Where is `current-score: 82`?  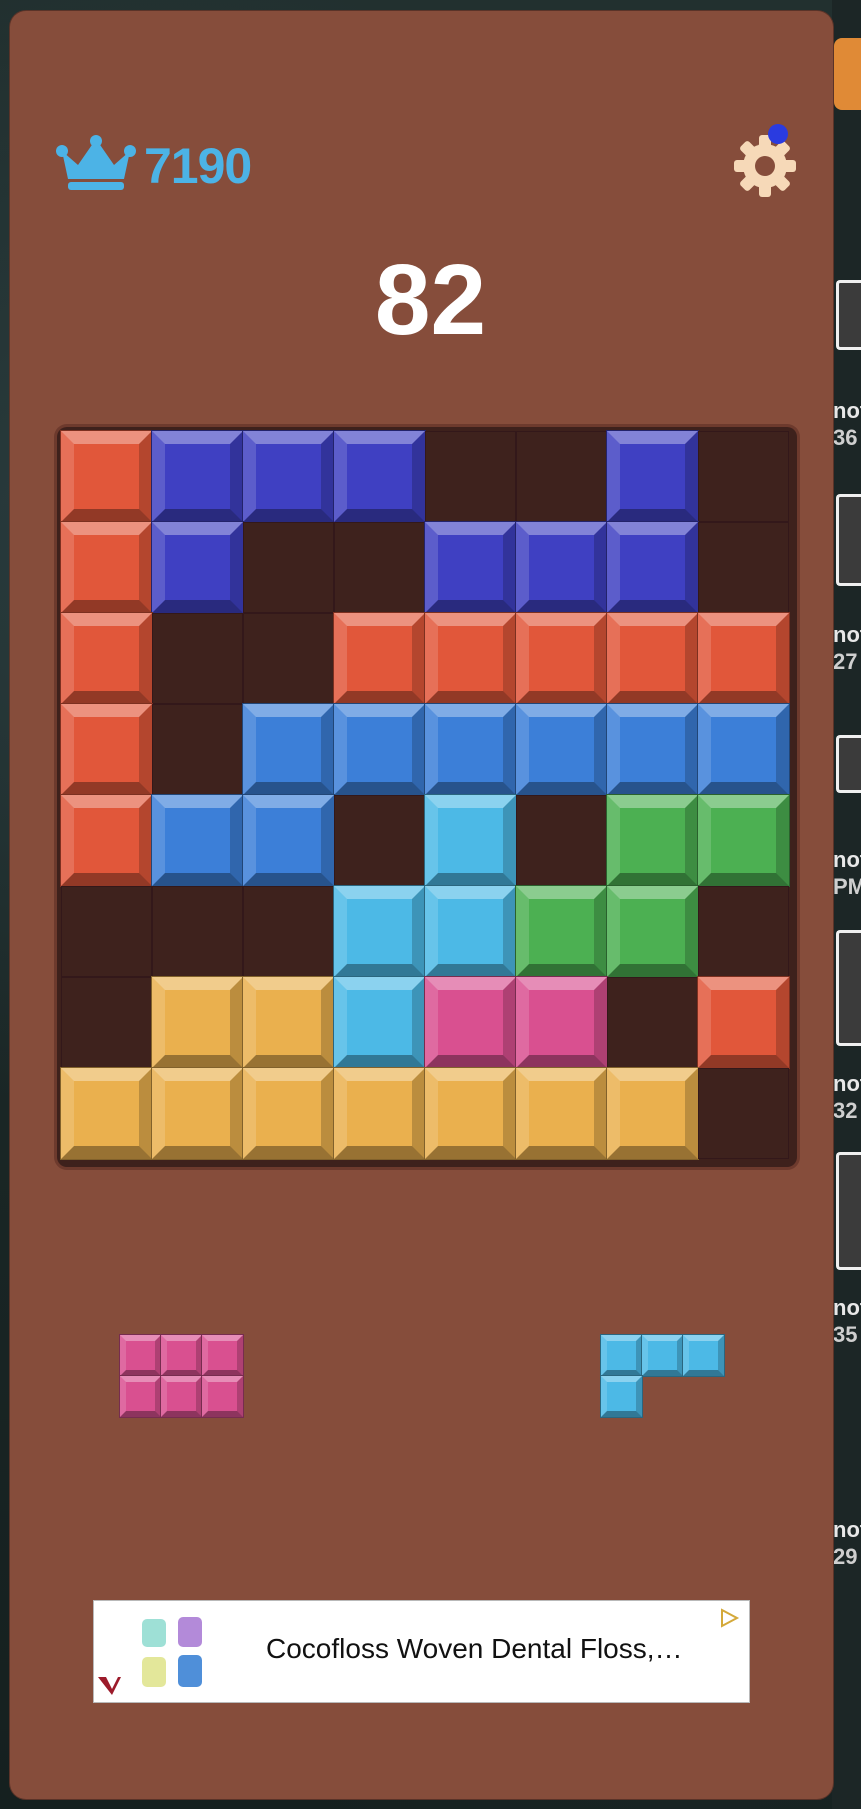
current-score: 82 is located at coordinates (430, 300).